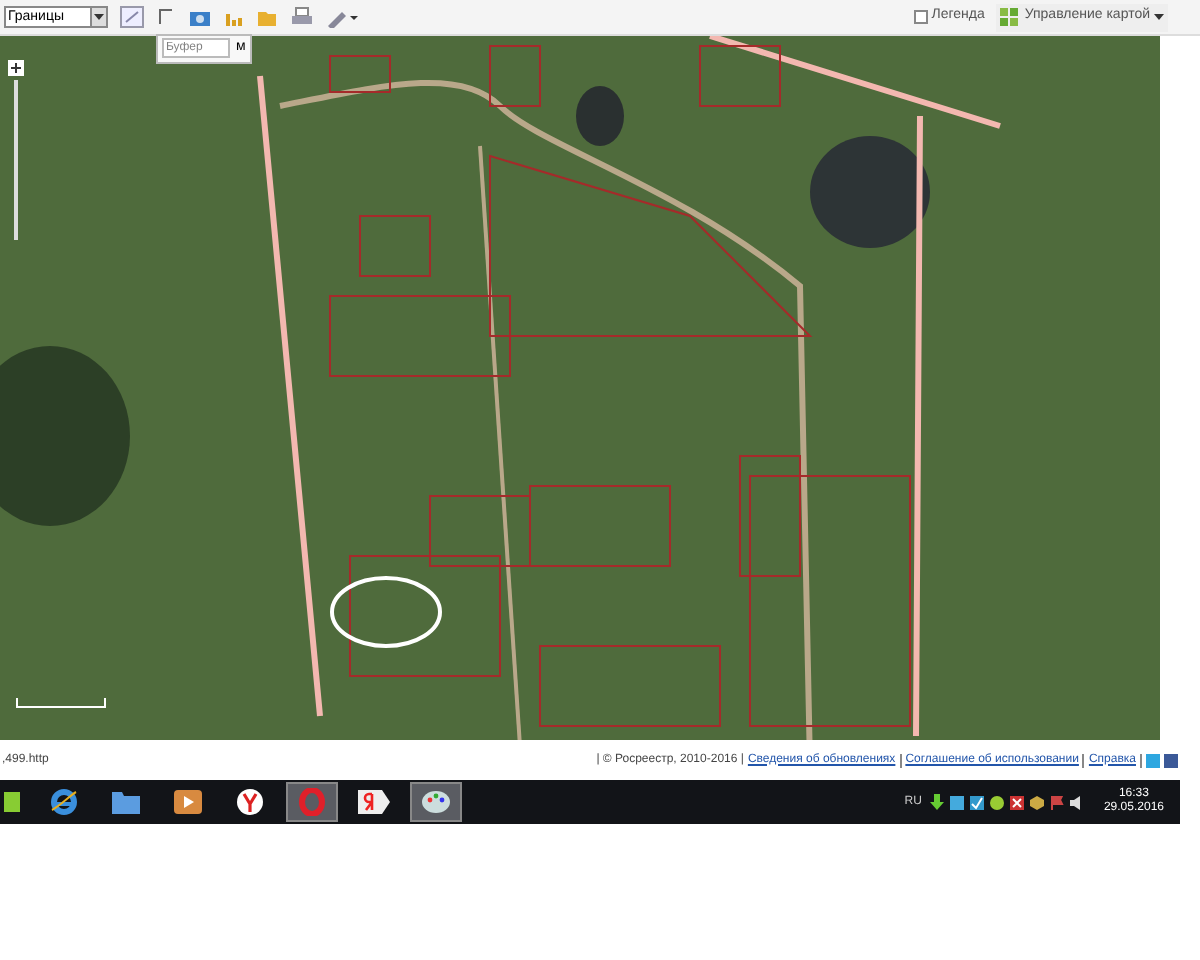 The width and height of the screenshot is (1200, 960). What do you see at coordinates (16, 160) in the screenshot?
I see `zoom-slider-icon` at bounding box center [16, 160].